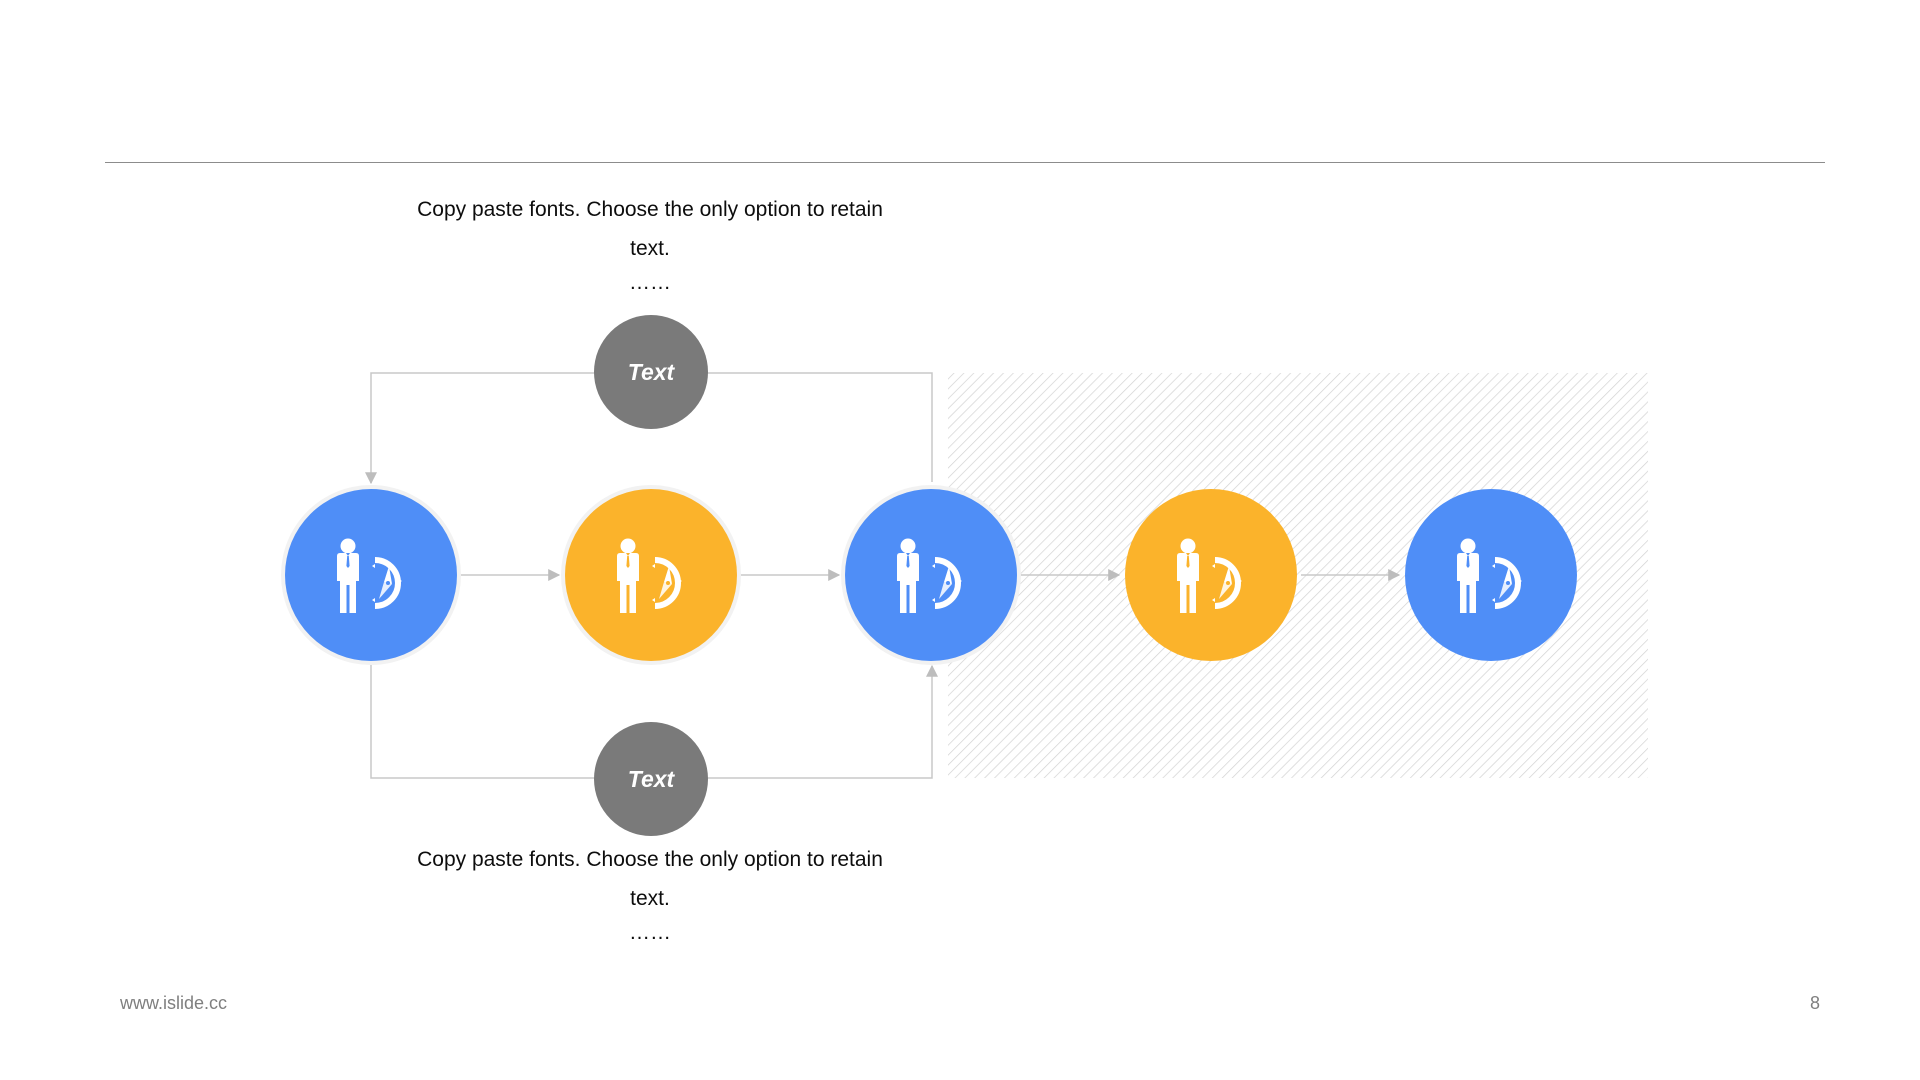 The height and width of the screenshot is (1080, 1920). I want to click on branch-label-top: Text, so click(651, 372).